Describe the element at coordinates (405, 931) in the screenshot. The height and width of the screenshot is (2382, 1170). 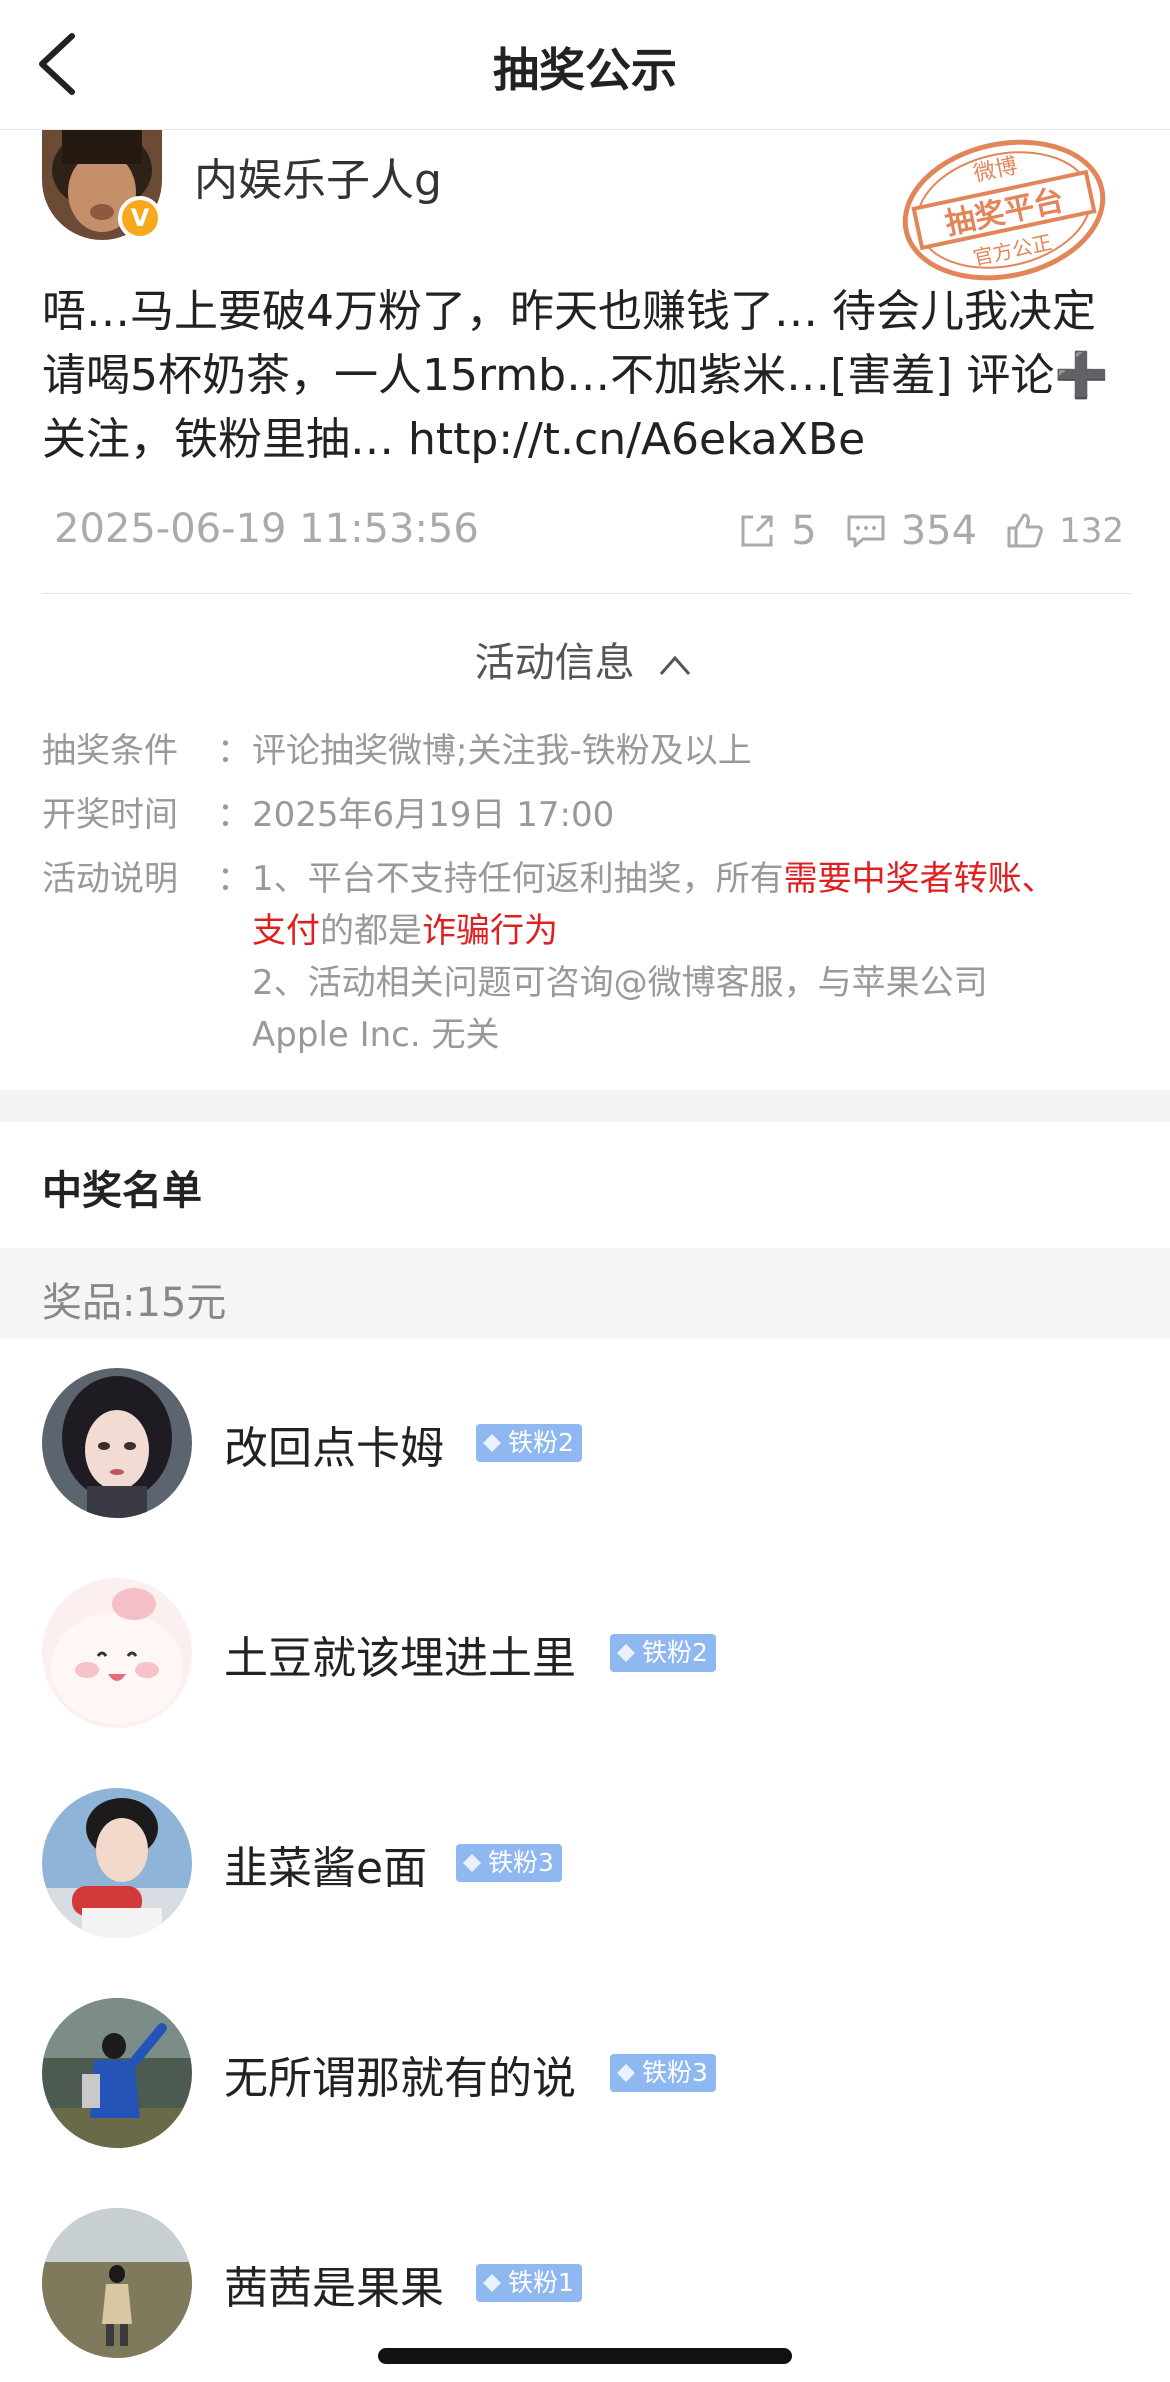
I see `description-line-2: 支付的都是诈骗行为` at that location.